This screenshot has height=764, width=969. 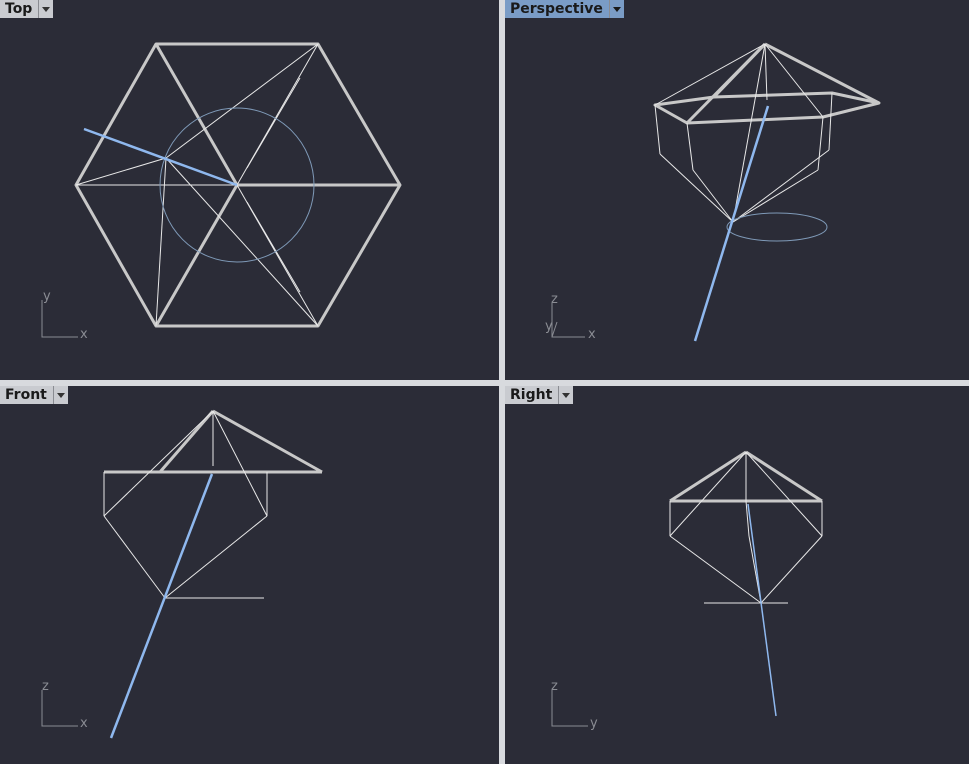 I want to click on viewport-label: Front, so click(x=26, y=395).